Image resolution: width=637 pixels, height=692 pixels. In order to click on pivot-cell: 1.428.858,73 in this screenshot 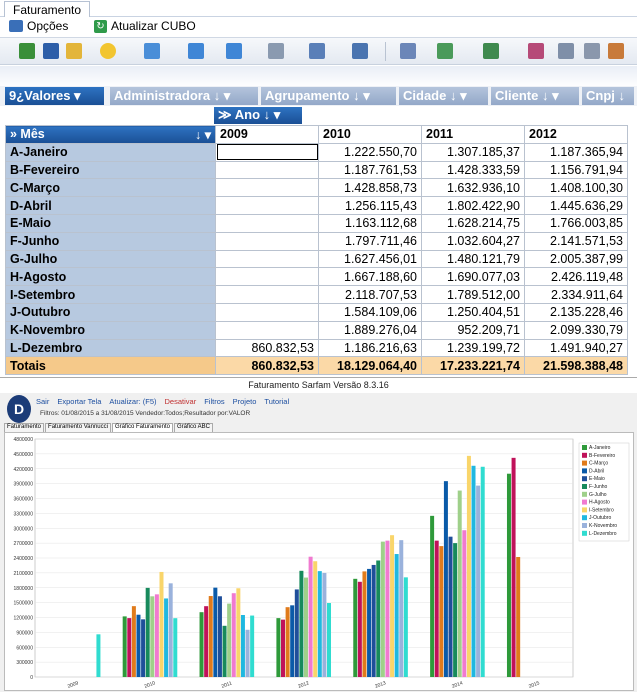, I will do `click(370, 188)`.